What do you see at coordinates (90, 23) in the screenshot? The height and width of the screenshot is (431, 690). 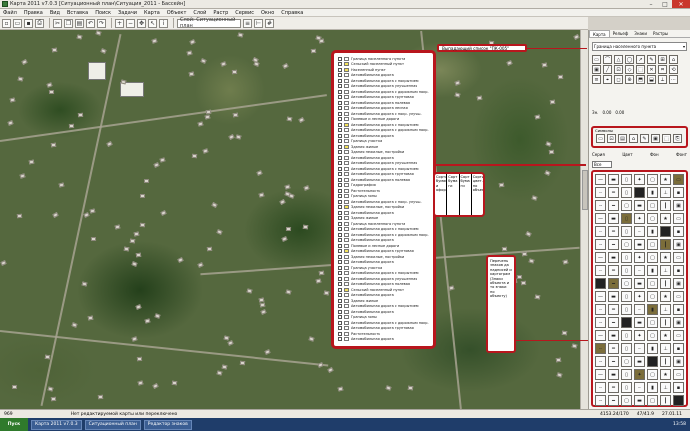 I see `undo-icon: ↶` at bounding box center [90, 23].